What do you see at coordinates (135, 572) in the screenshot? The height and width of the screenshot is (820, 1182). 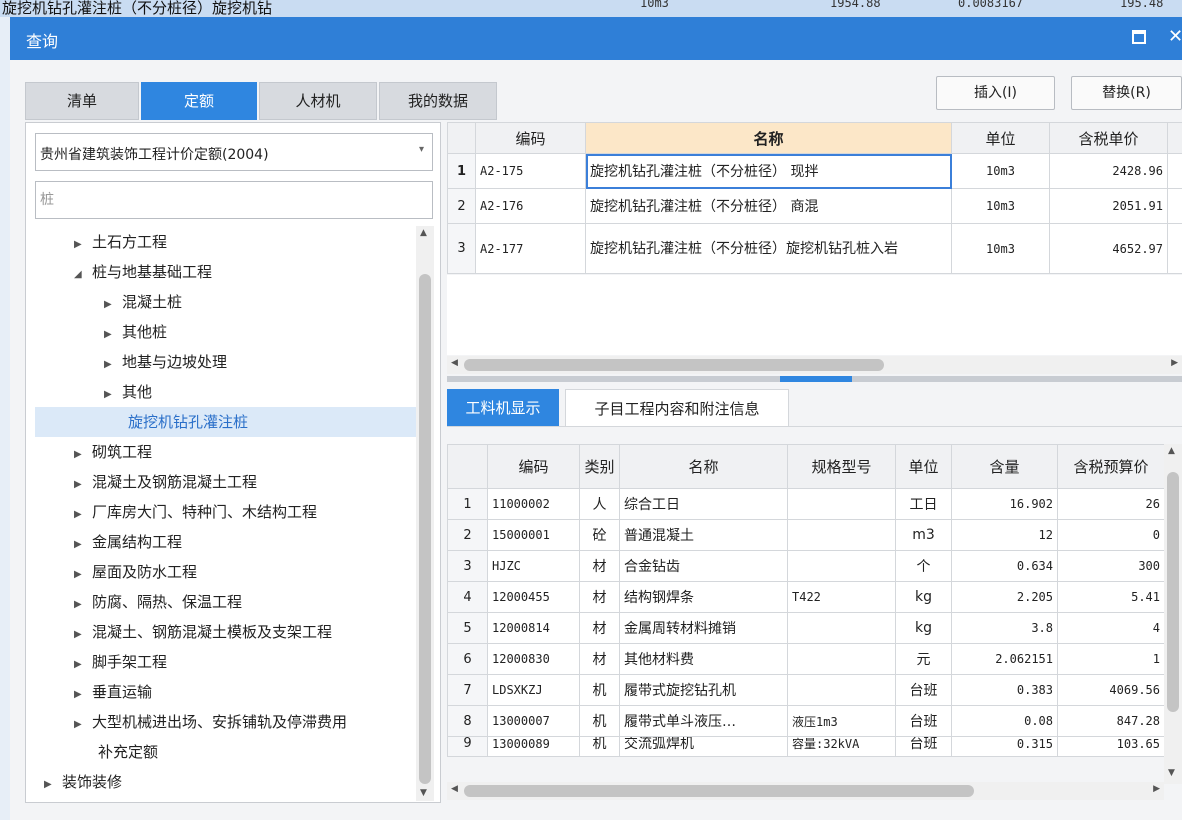 I see `tree-item: ▶ 屋面及防水工程` at bounding box center [135, 572].